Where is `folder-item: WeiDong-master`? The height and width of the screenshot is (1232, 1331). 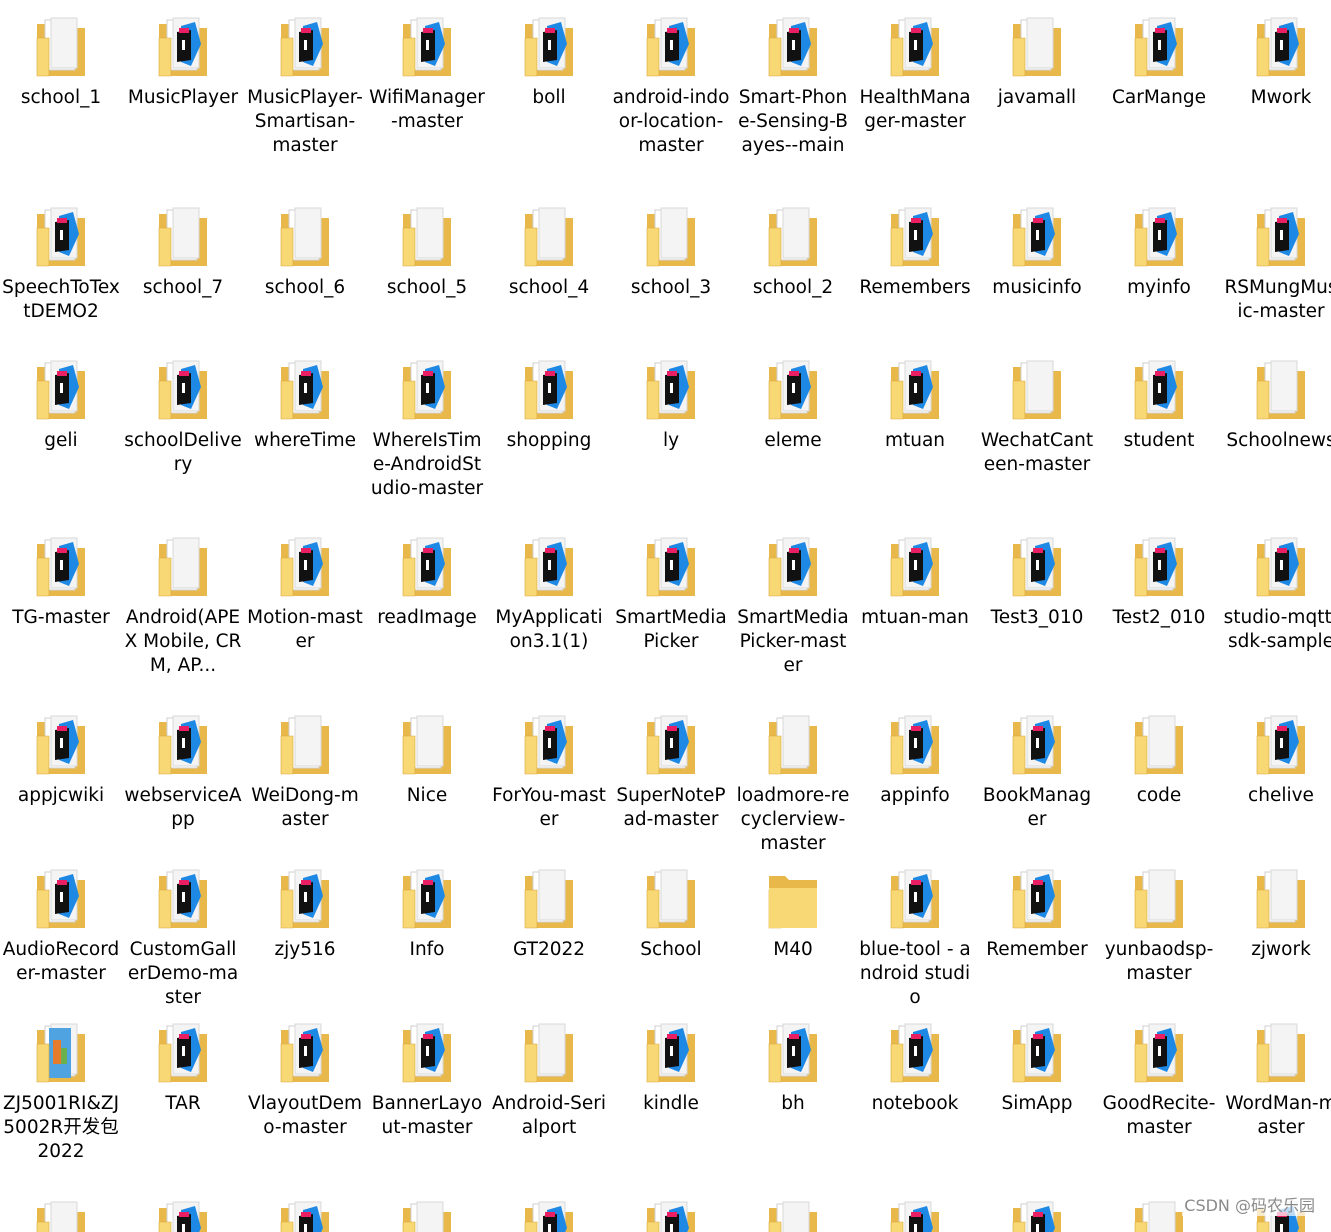
folder-item: WeiDong-master is located at coordinates (305, 783).